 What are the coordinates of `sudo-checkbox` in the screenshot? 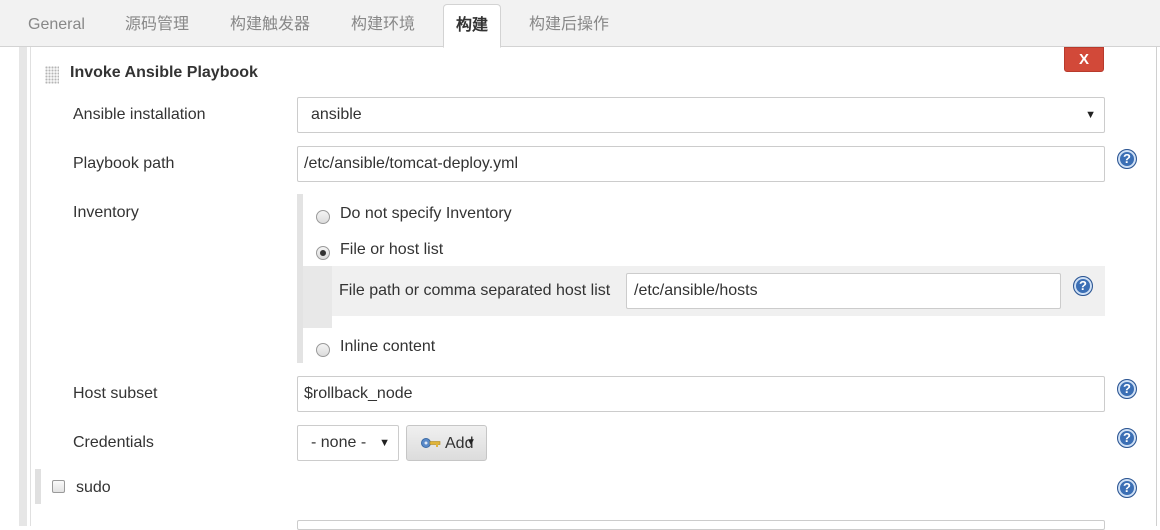 It's located at (58, 486).